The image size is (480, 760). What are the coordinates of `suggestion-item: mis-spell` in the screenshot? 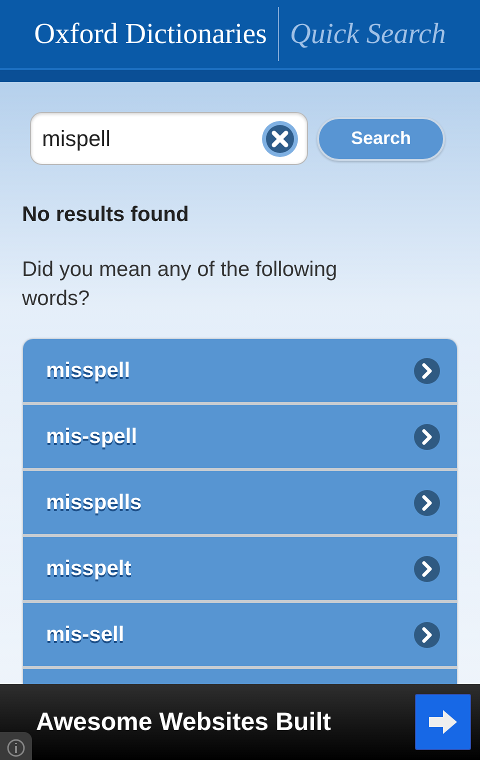 It's located at (240, 438).